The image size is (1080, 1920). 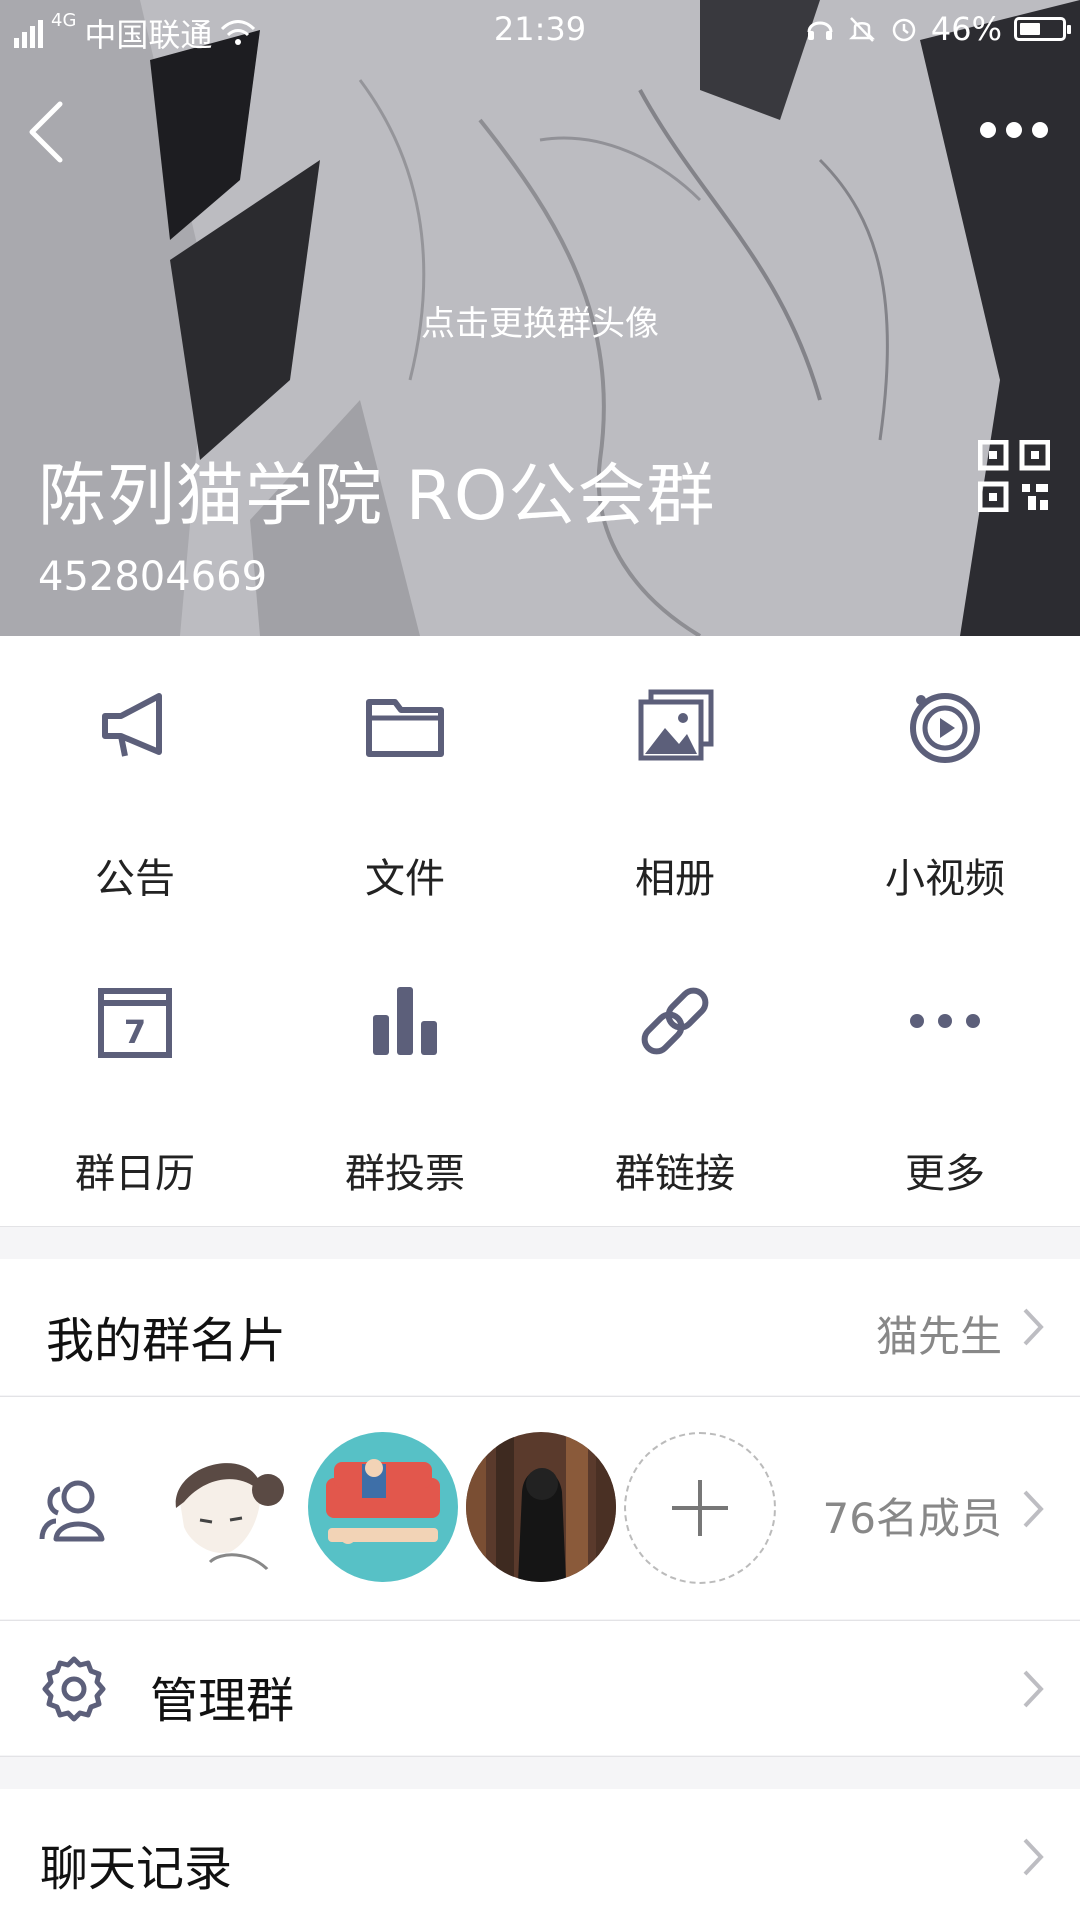 What do you see at coordinates (136, 1869) in the screenshot?
I see `chat-history-title: 聊天记录` at bounding box center [136, 1869].